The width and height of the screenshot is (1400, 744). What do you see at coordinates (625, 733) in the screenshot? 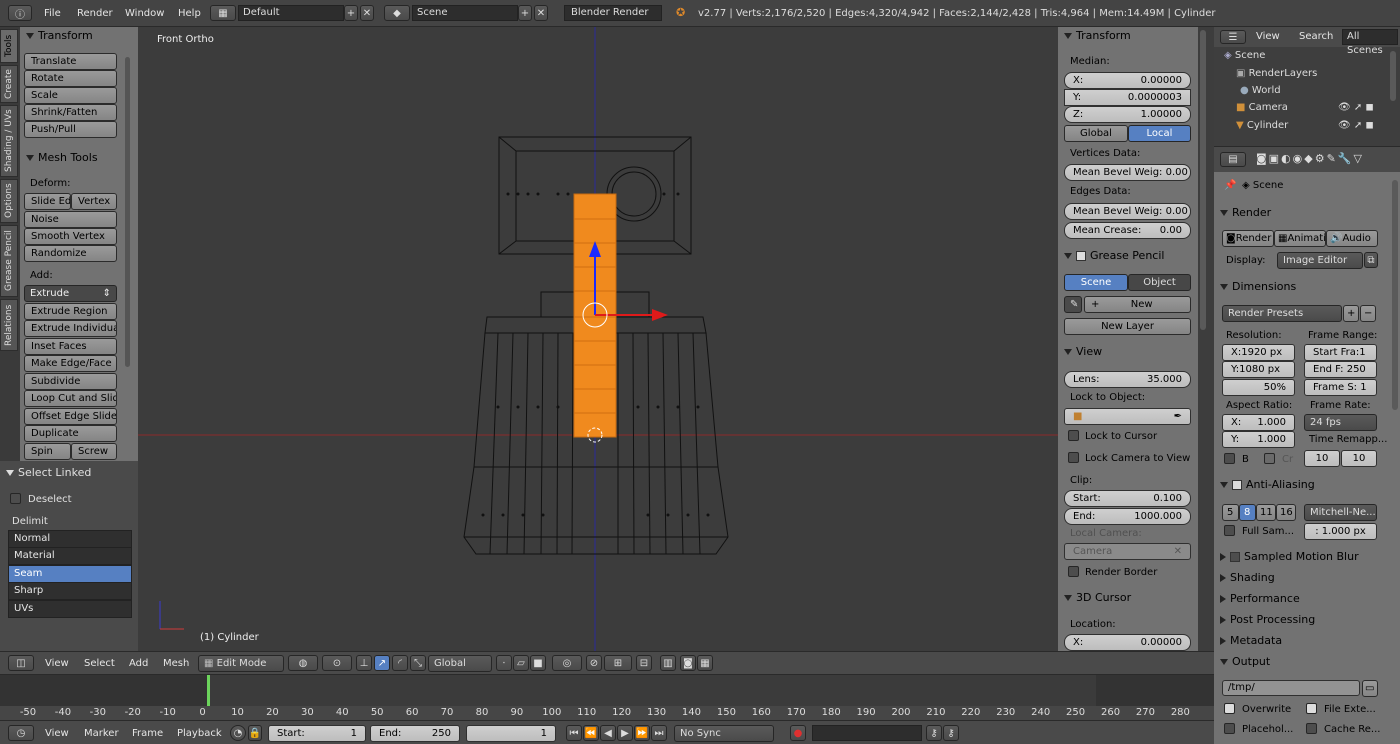
I see `play-icon: ▶` at bounding box center [625, 733].